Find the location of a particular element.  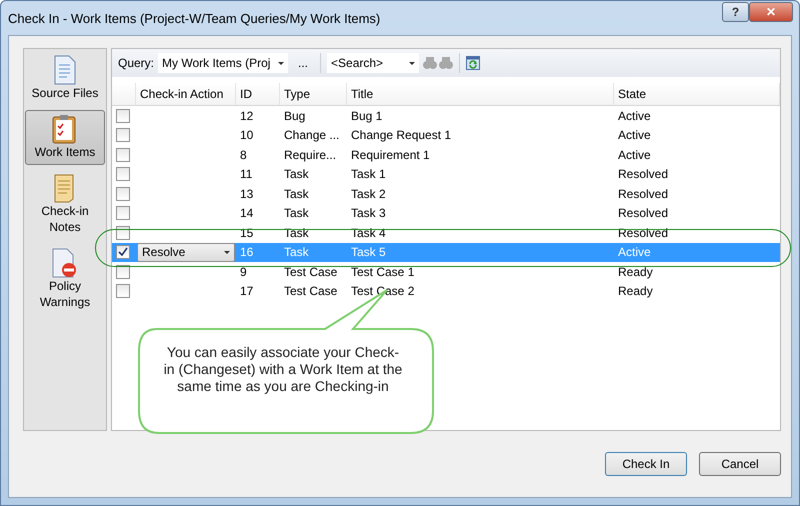

table-cell-text: 10 is located at coordinates (246, 135).